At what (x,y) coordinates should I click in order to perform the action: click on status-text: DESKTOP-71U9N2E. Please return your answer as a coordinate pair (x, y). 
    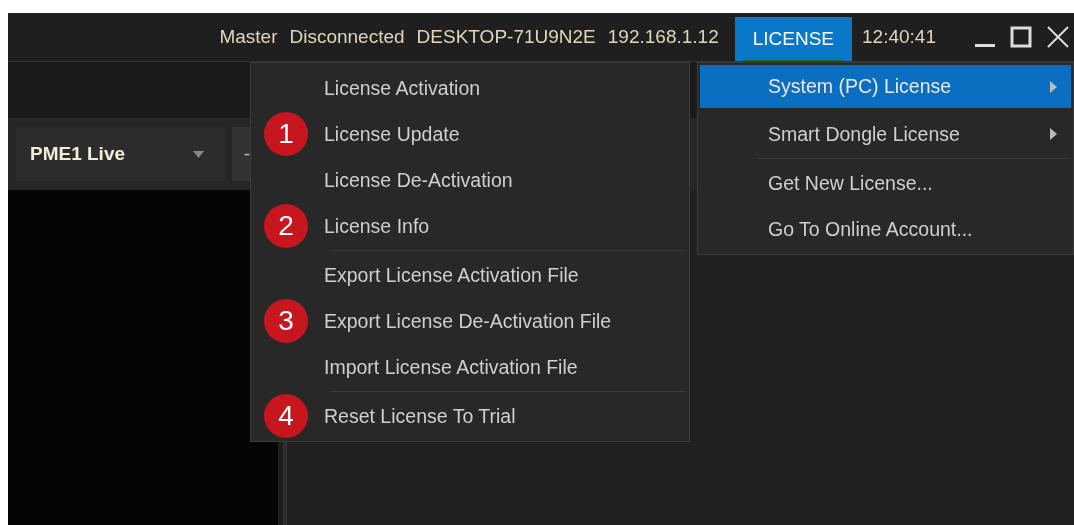
    Looking at the image, I should click on (506, 37).